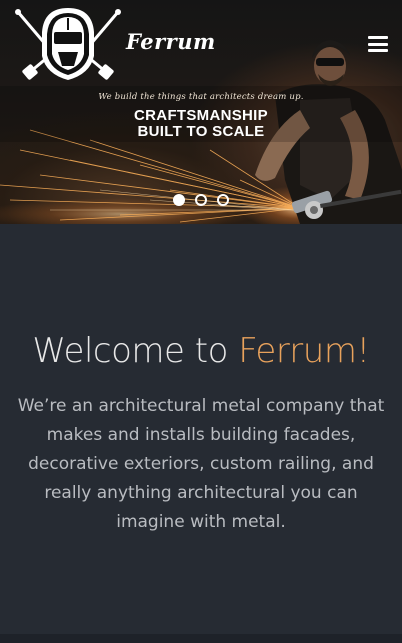  What do you see at coordinates (68, 43) in the screenshot?
I see `welder-helmet-crossed-torches-logo` at bounding box center [68, 43].